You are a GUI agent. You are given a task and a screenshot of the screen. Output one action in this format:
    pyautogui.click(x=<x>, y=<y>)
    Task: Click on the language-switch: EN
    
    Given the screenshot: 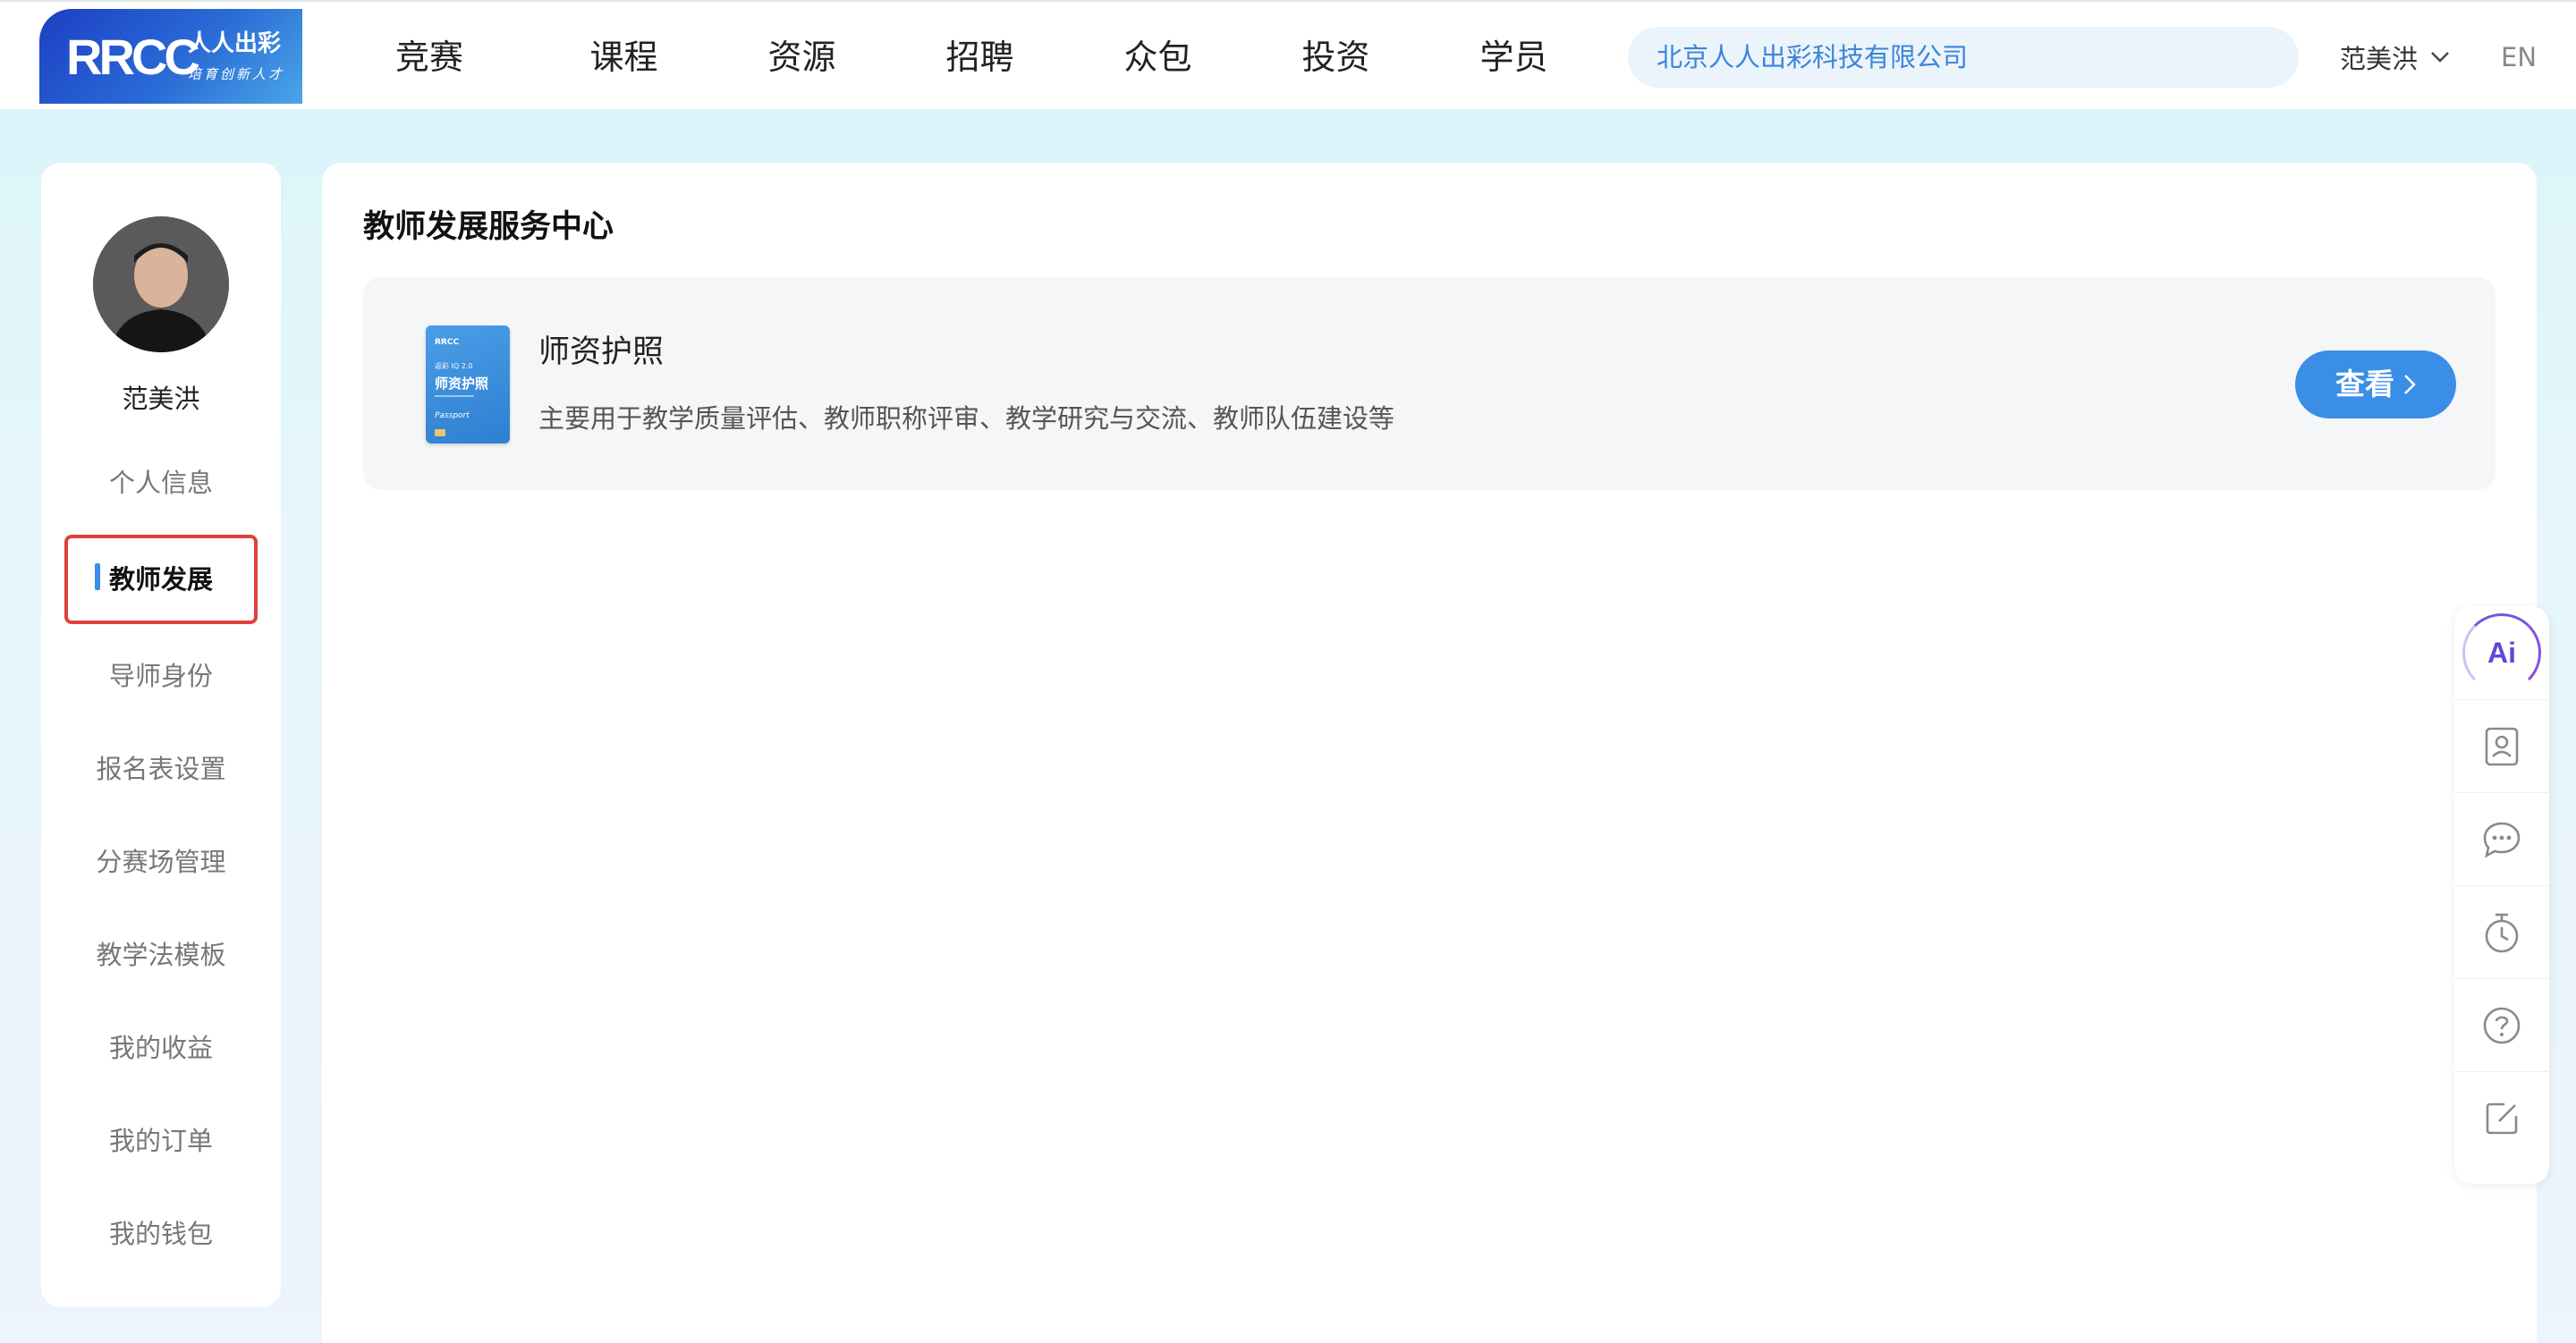 What is the action you would take?
    pyautogui.click(x=2519, y=57)
    